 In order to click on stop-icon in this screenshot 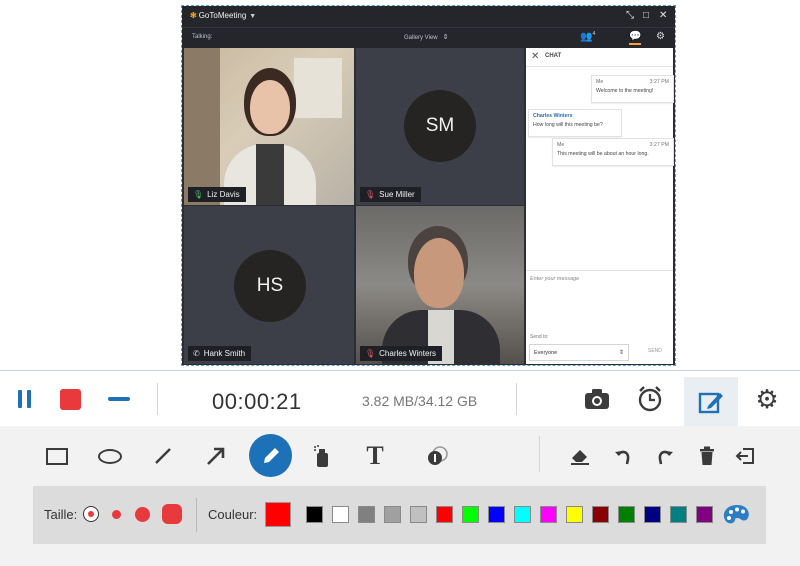, I will do `click(70, 399)`.